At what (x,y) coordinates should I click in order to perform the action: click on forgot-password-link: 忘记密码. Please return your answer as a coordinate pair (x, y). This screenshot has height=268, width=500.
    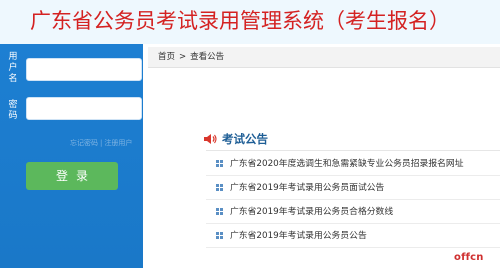
    Looking at the image, I should click on (84, 143).